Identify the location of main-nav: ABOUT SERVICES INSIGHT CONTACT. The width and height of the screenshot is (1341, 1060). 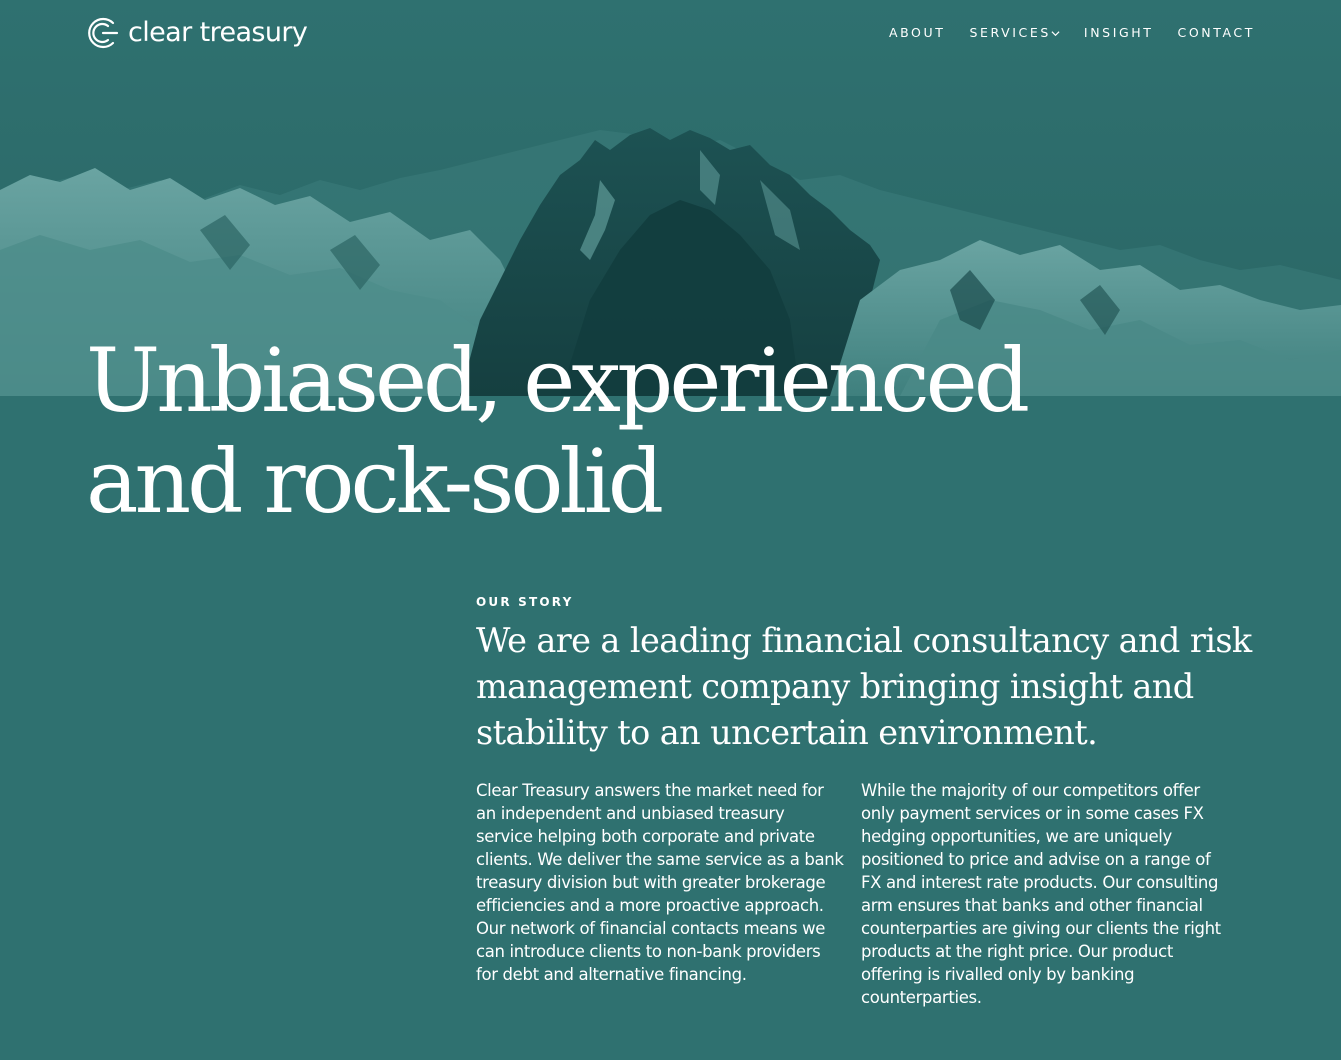
(1072, 33).